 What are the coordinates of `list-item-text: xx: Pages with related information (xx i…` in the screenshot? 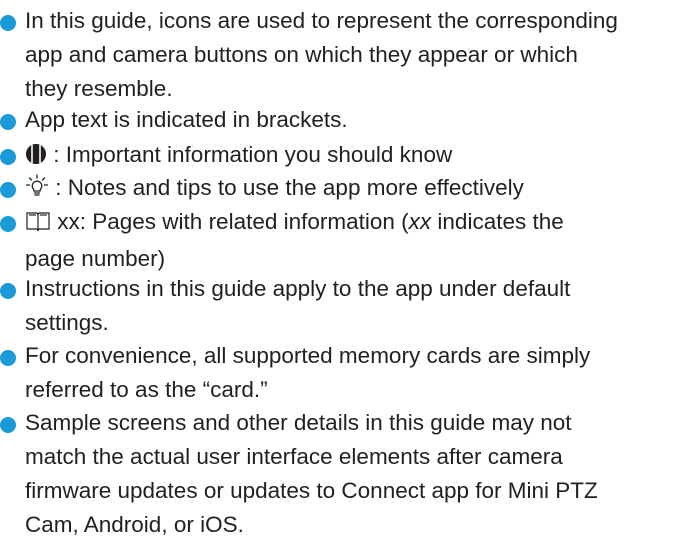 It's located at (361, 240).